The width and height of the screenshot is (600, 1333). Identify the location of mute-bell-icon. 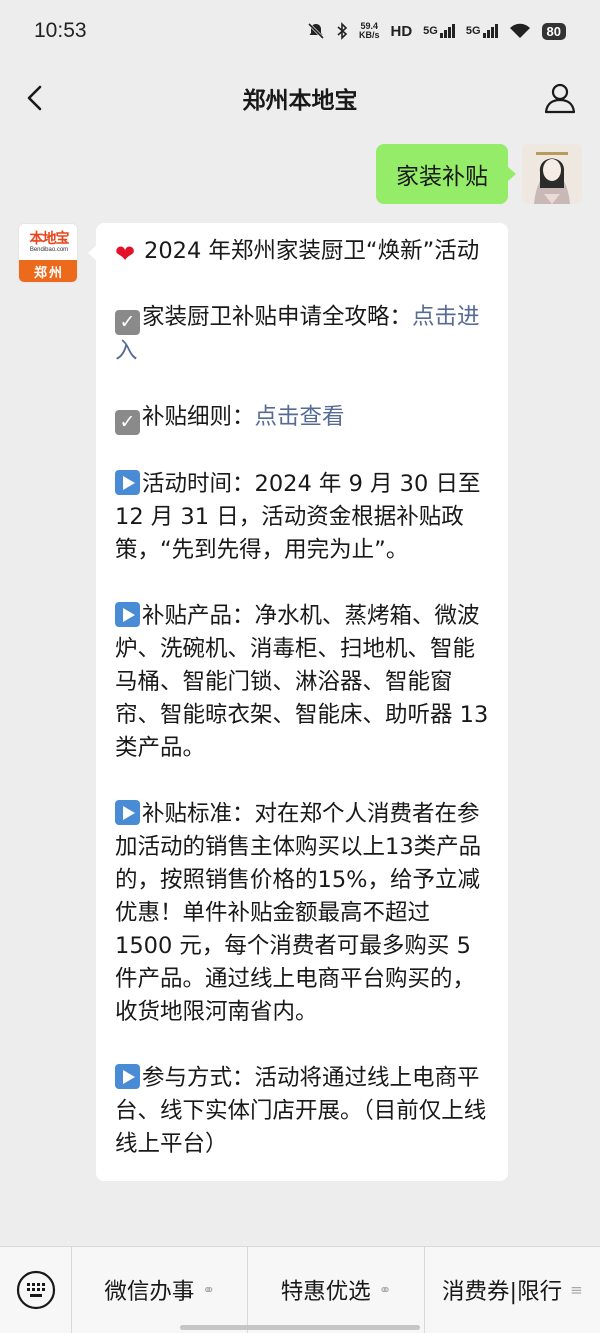
(316, 31).